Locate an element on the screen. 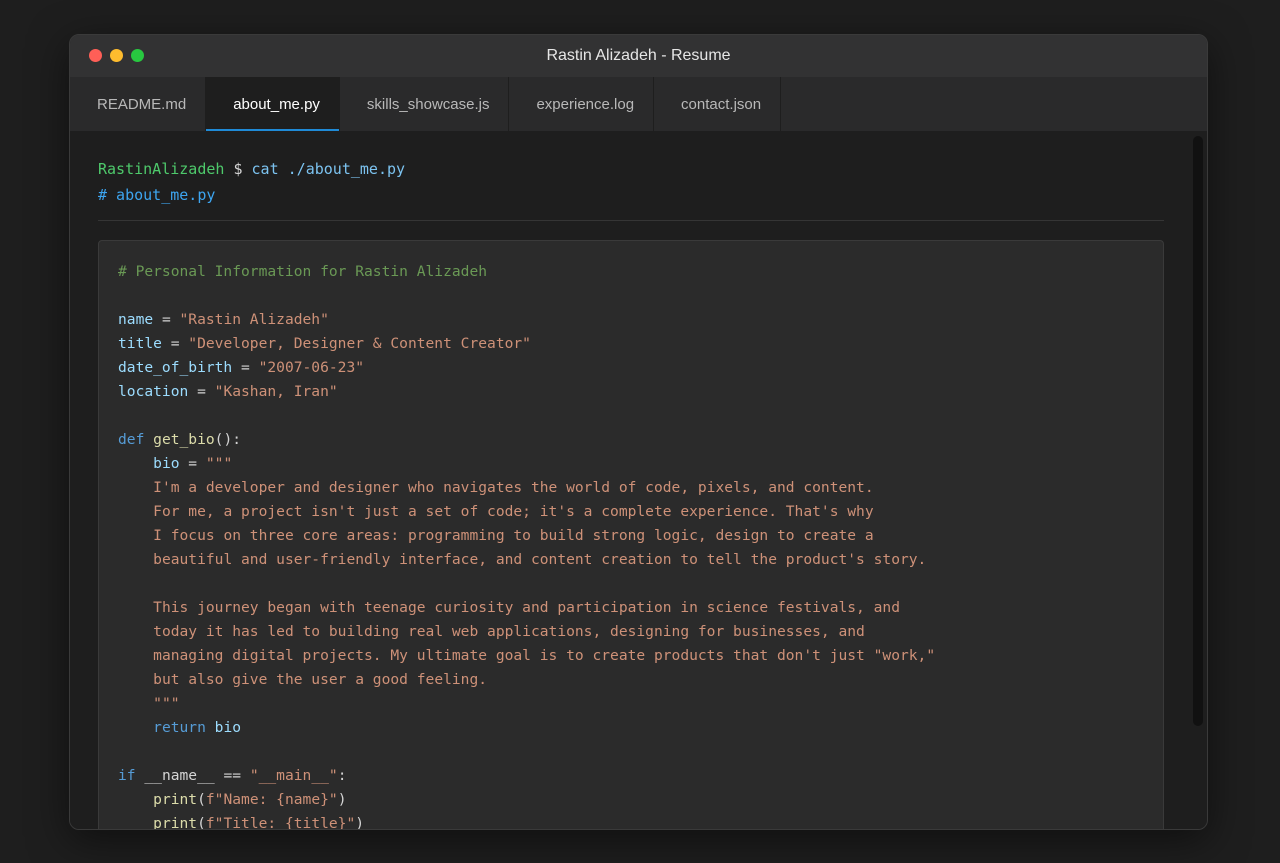 The height and width of the screenshot is (863, 1280). code-bio-line: but also give the user a good feeling. is located at coordinates (302, 679).